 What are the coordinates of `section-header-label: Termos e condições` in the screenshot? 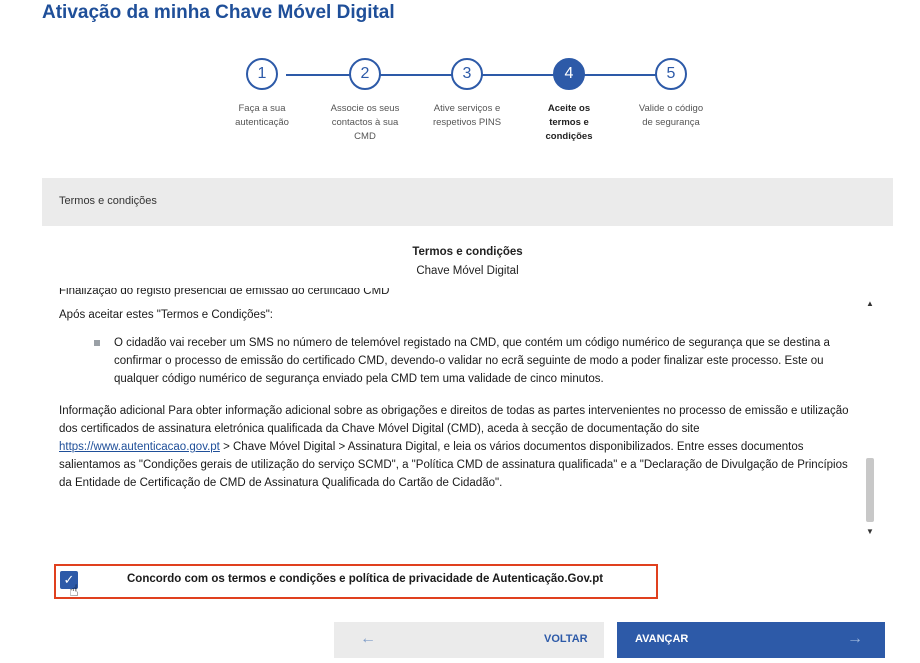 It's located at (108, 201).